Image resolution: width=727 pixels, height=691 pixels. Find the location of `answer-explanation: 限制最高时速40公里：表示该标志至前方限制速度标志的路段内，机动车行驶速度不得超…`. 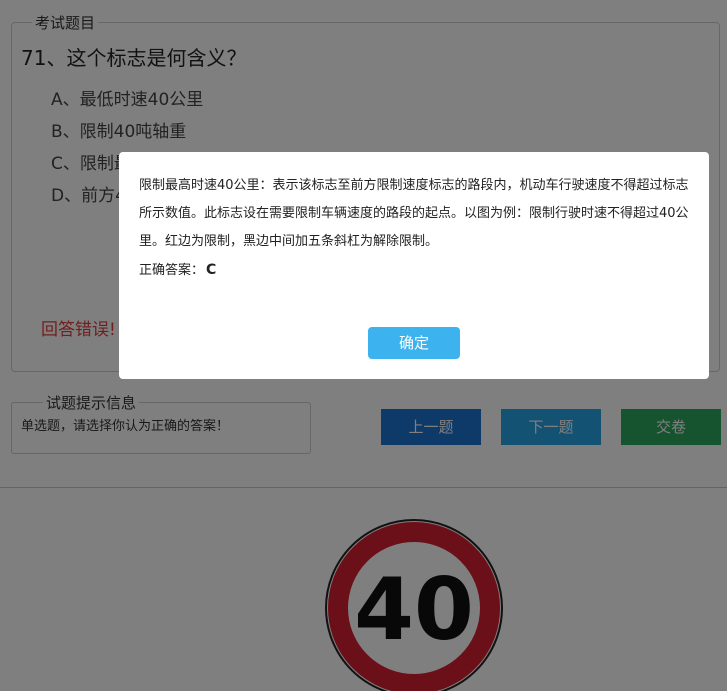

answer-explanation: 限制最高时速40公里：表示该标志至前方限制速度标志的路段内，机动车行驶速度不得超… is located at coordinates (414, 213).